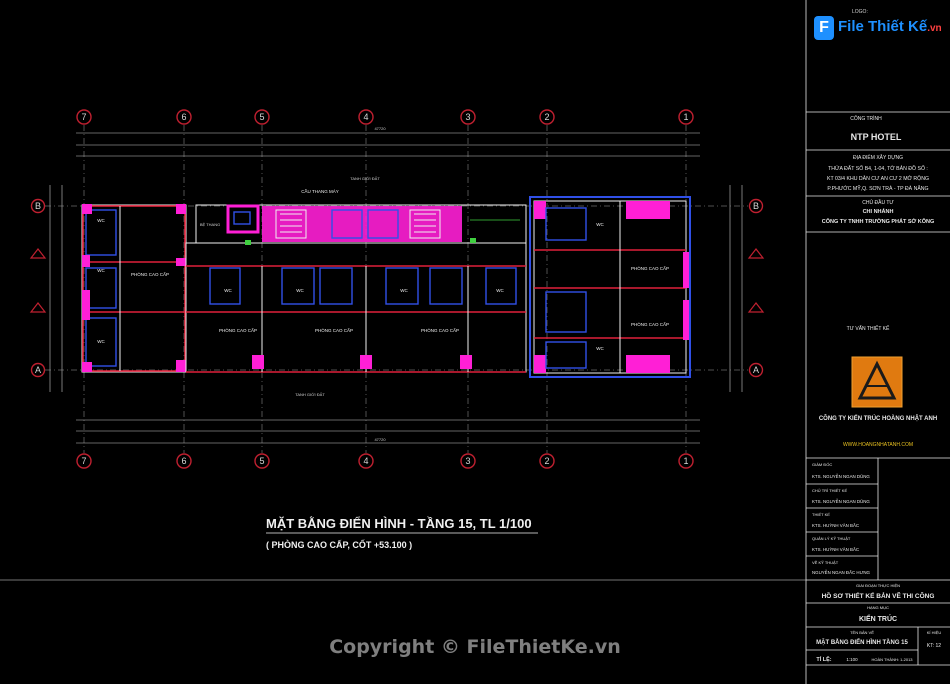 The width and height of the screenshot is (950, 684). I want to click on grid-label-1-top: 1, so click(685, 117).